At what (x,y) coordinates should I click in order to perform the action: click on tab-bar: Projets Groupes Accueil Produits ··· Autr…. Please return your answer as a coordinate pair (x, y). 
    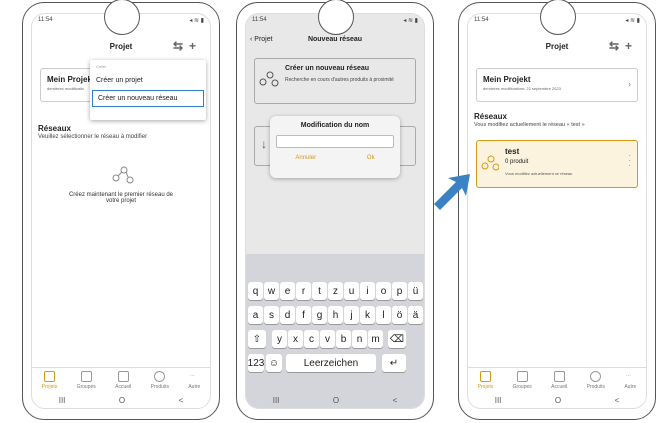
    Looking at the image, I should click on (121, 378).